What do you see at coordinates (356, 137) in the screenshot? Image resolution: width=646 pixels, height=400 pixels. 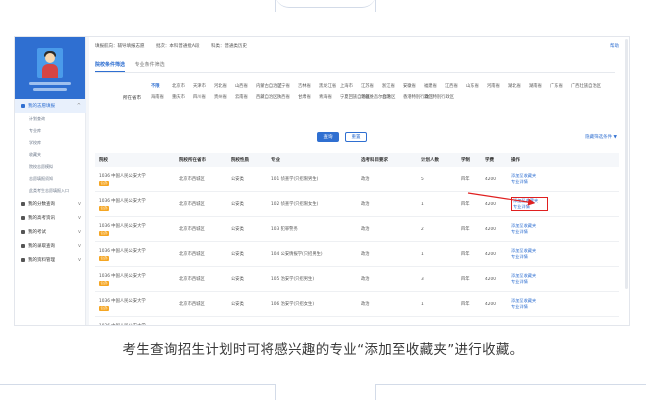 I see `reset-button: 重置` at bounding box center [356, 137].